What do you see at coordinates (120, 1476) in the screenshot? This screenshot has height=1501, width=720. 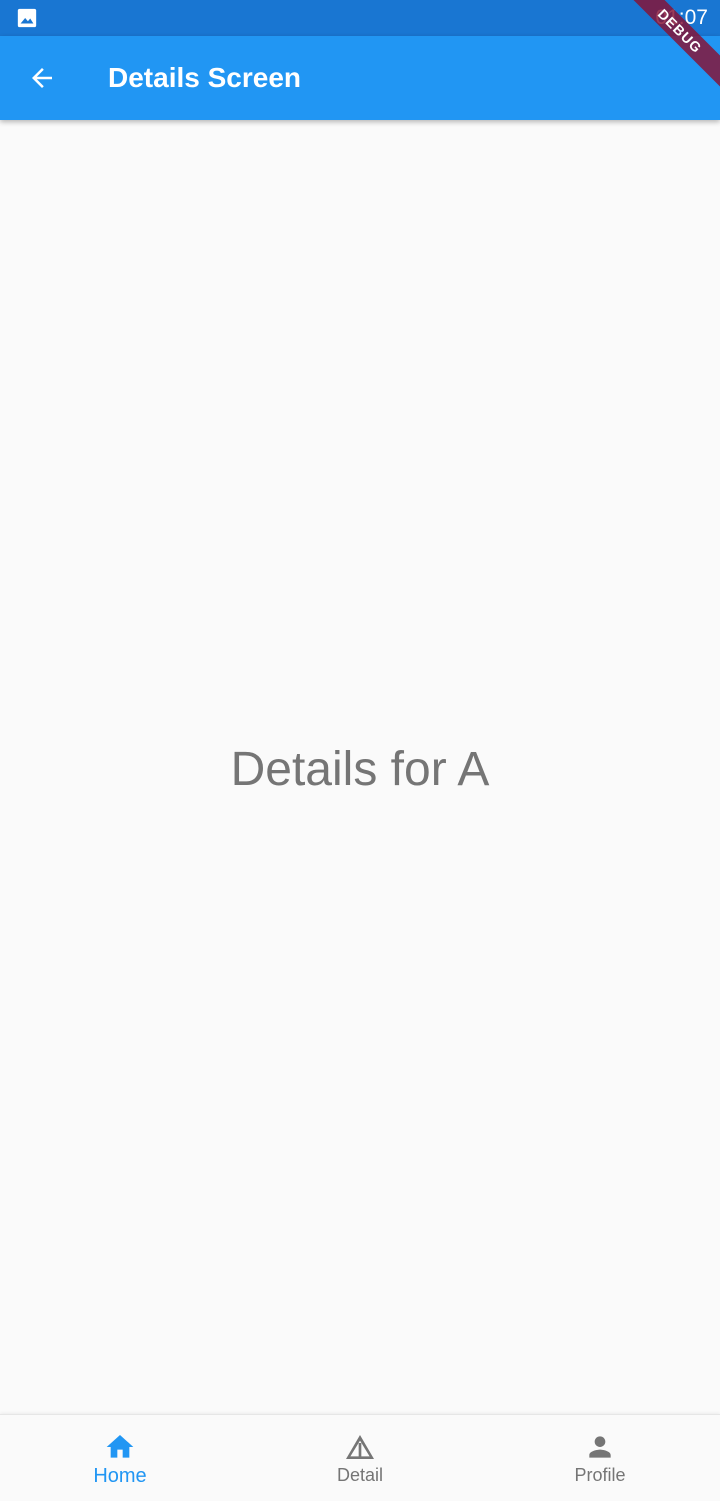 I see `nav-label-home: Home` at bounding box center [120, 1476].